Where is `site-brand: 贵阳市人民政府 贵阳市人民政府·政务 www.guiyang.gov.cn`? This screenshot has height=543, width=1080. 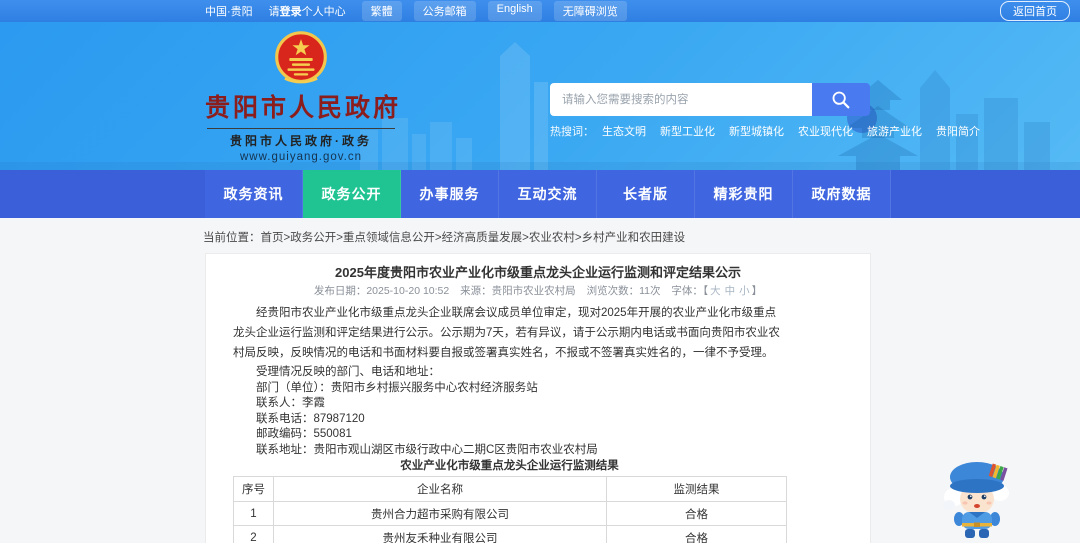 site-brand: 贵阳市人民政府 贵阳市人民政府·政务 www.guiyang.gov.cn is located at coordinates (303, 96).